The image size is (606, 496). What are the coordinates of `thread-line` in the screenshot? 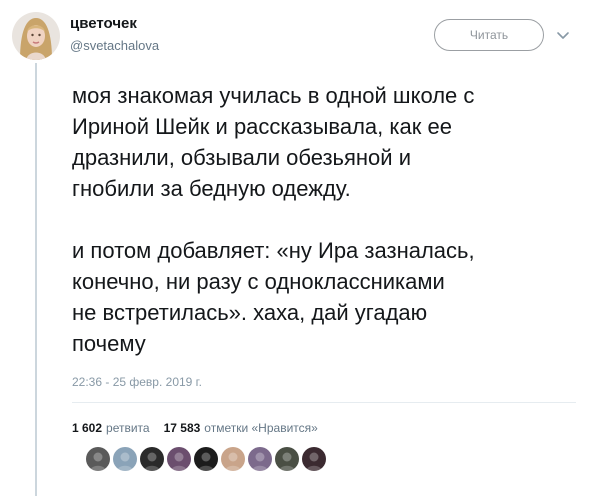 It's located at (36, 279).